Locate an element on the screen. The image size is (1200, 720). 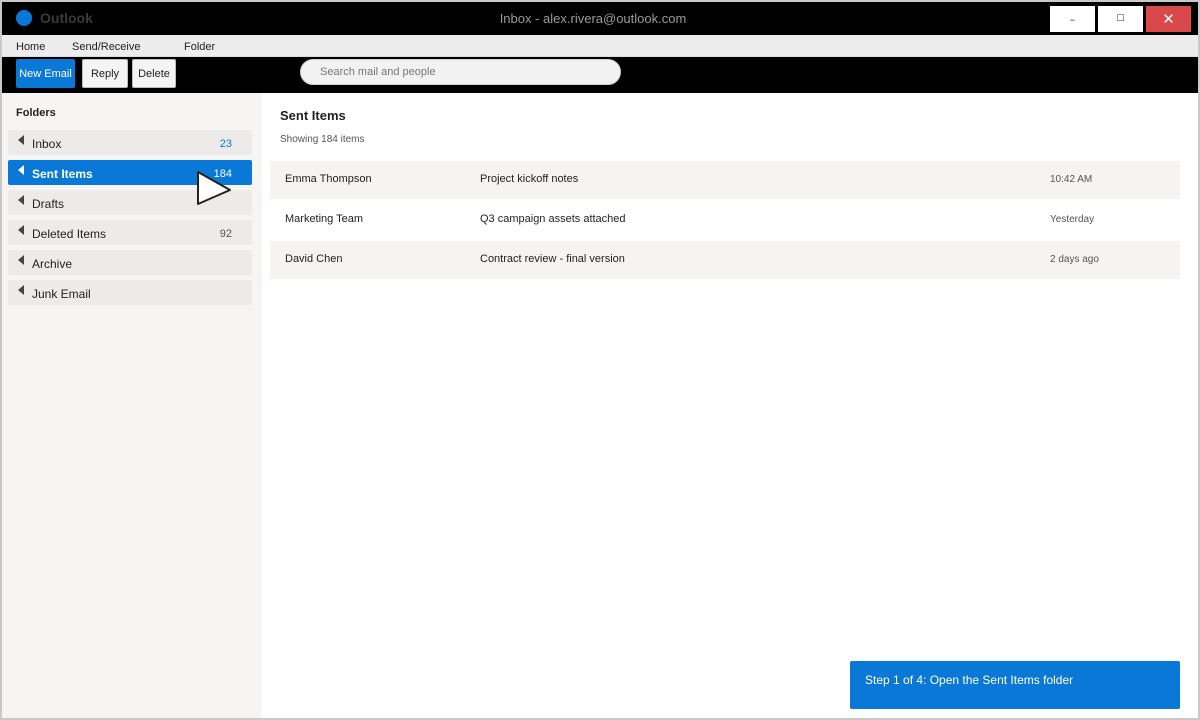
message-sender: Marketing Team is located at coordinates (324, 219).